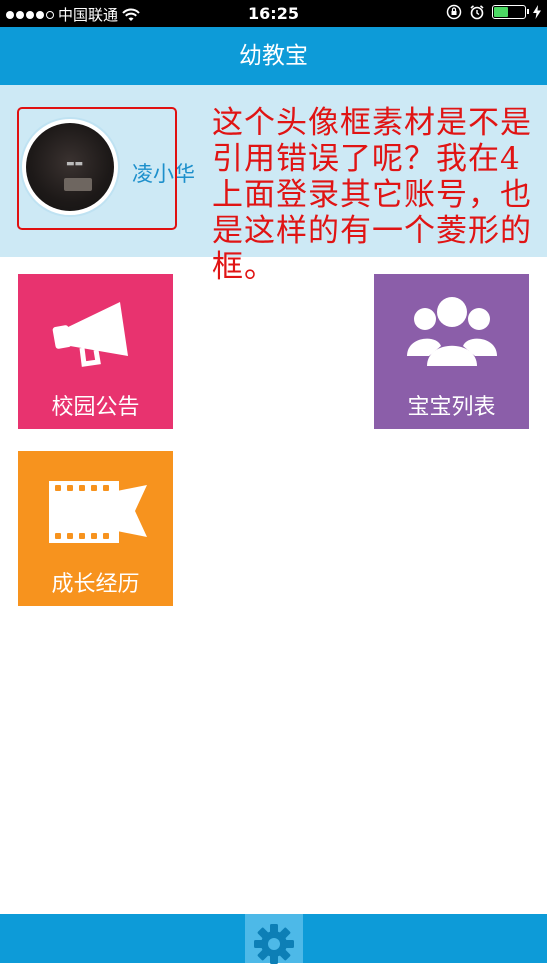 Image resolution: width=547 pixels, height=966 pixels. I want to click on tile-label: 宝宝列表, so click(451, 407).